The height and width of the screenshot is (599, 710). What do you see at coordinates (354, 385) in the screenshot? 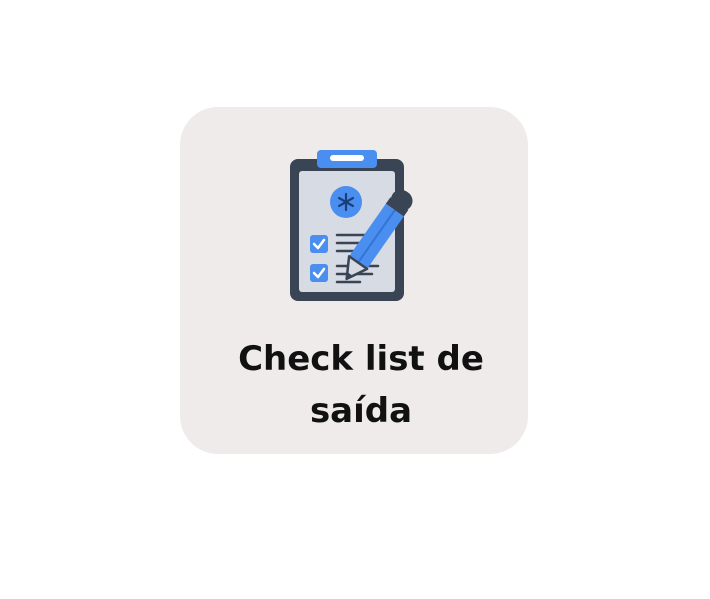
I see `tile-label: Check list de saída` at bounding box center [354, 385].